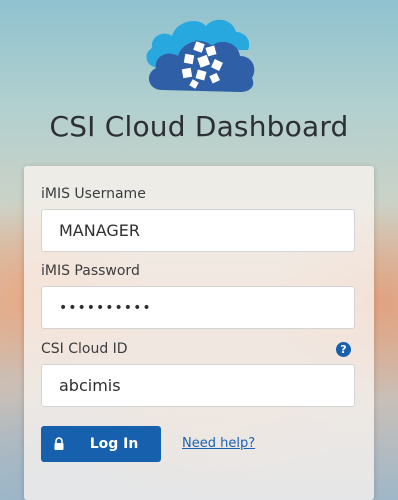  I want to click on need-help-link: Need help?, so click(218, 443).